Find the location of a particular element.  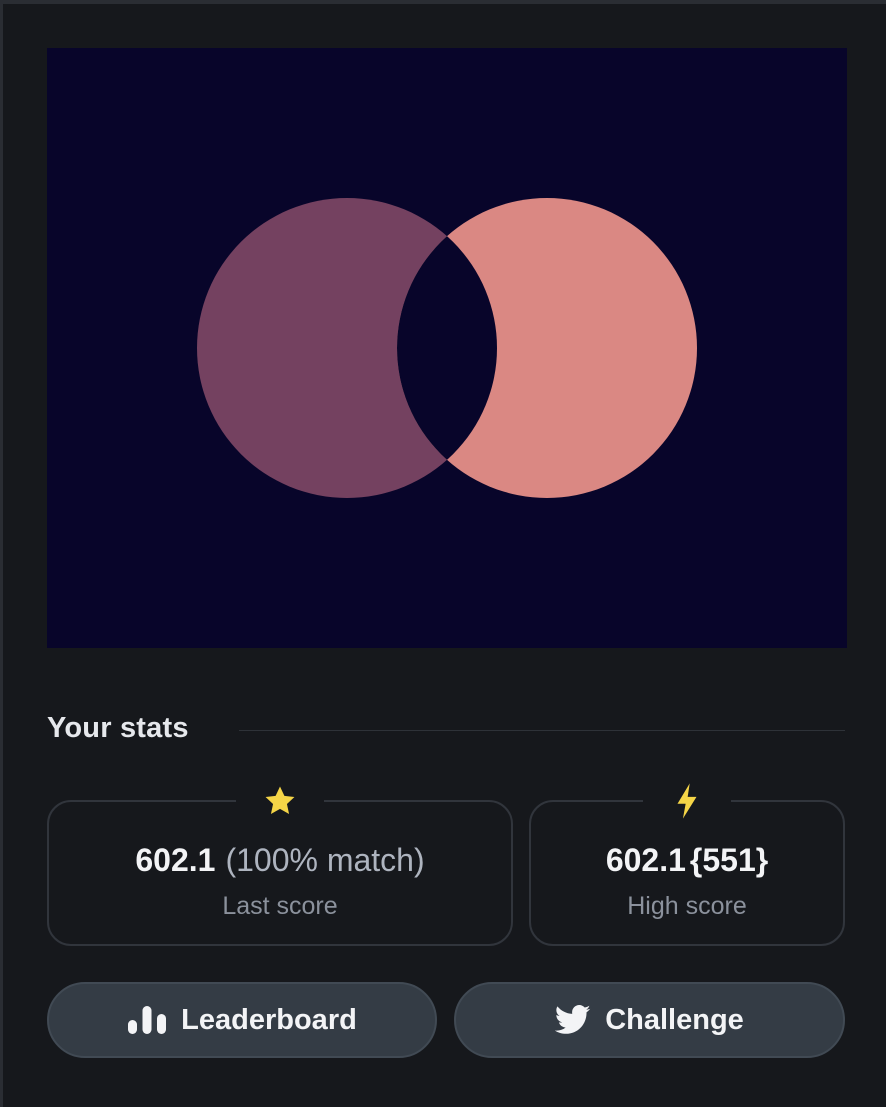

challenge-button: Challenge is located at coordinates (649, 1020).